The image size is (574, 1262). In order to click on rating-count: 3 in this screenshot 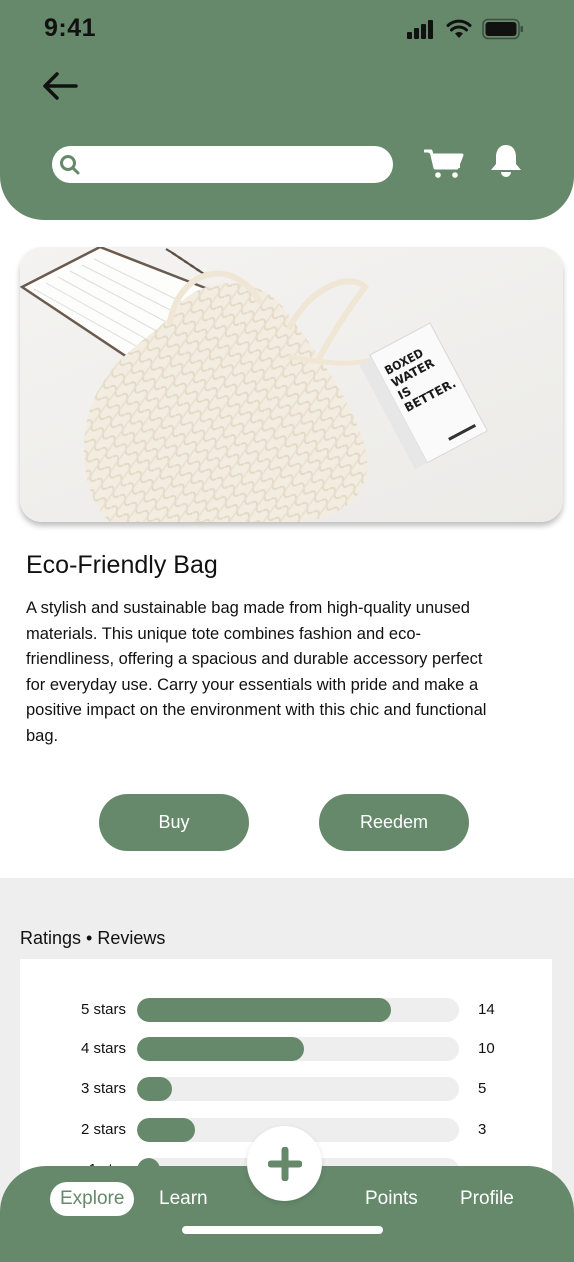, I will do `click(482, 1129)`.